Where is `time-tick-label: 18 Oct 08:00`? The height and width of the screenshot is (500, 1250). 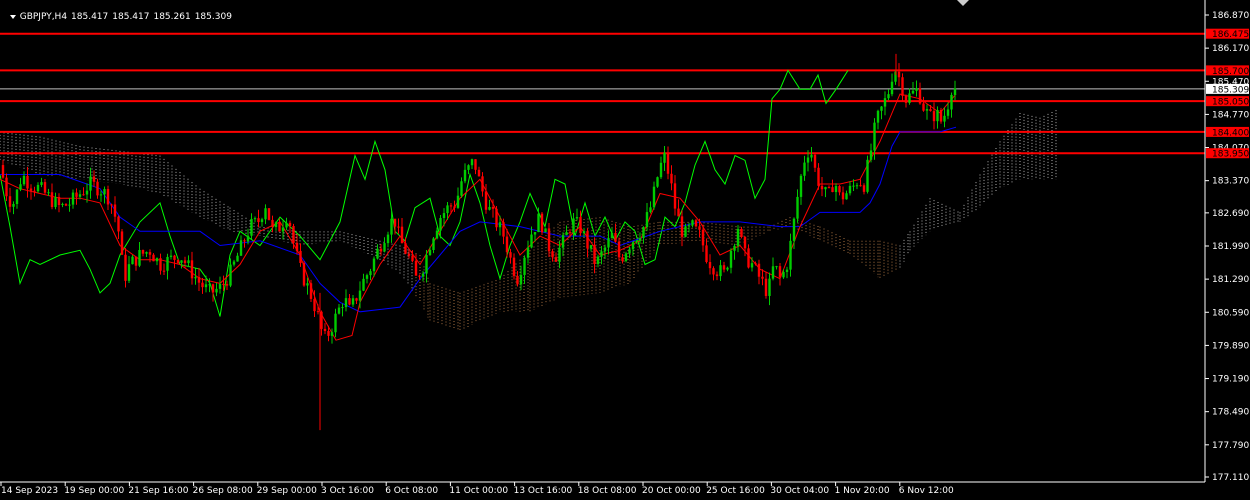 time-tick-label: 18 Oct 08:00 is located at coordinates (607, 491).